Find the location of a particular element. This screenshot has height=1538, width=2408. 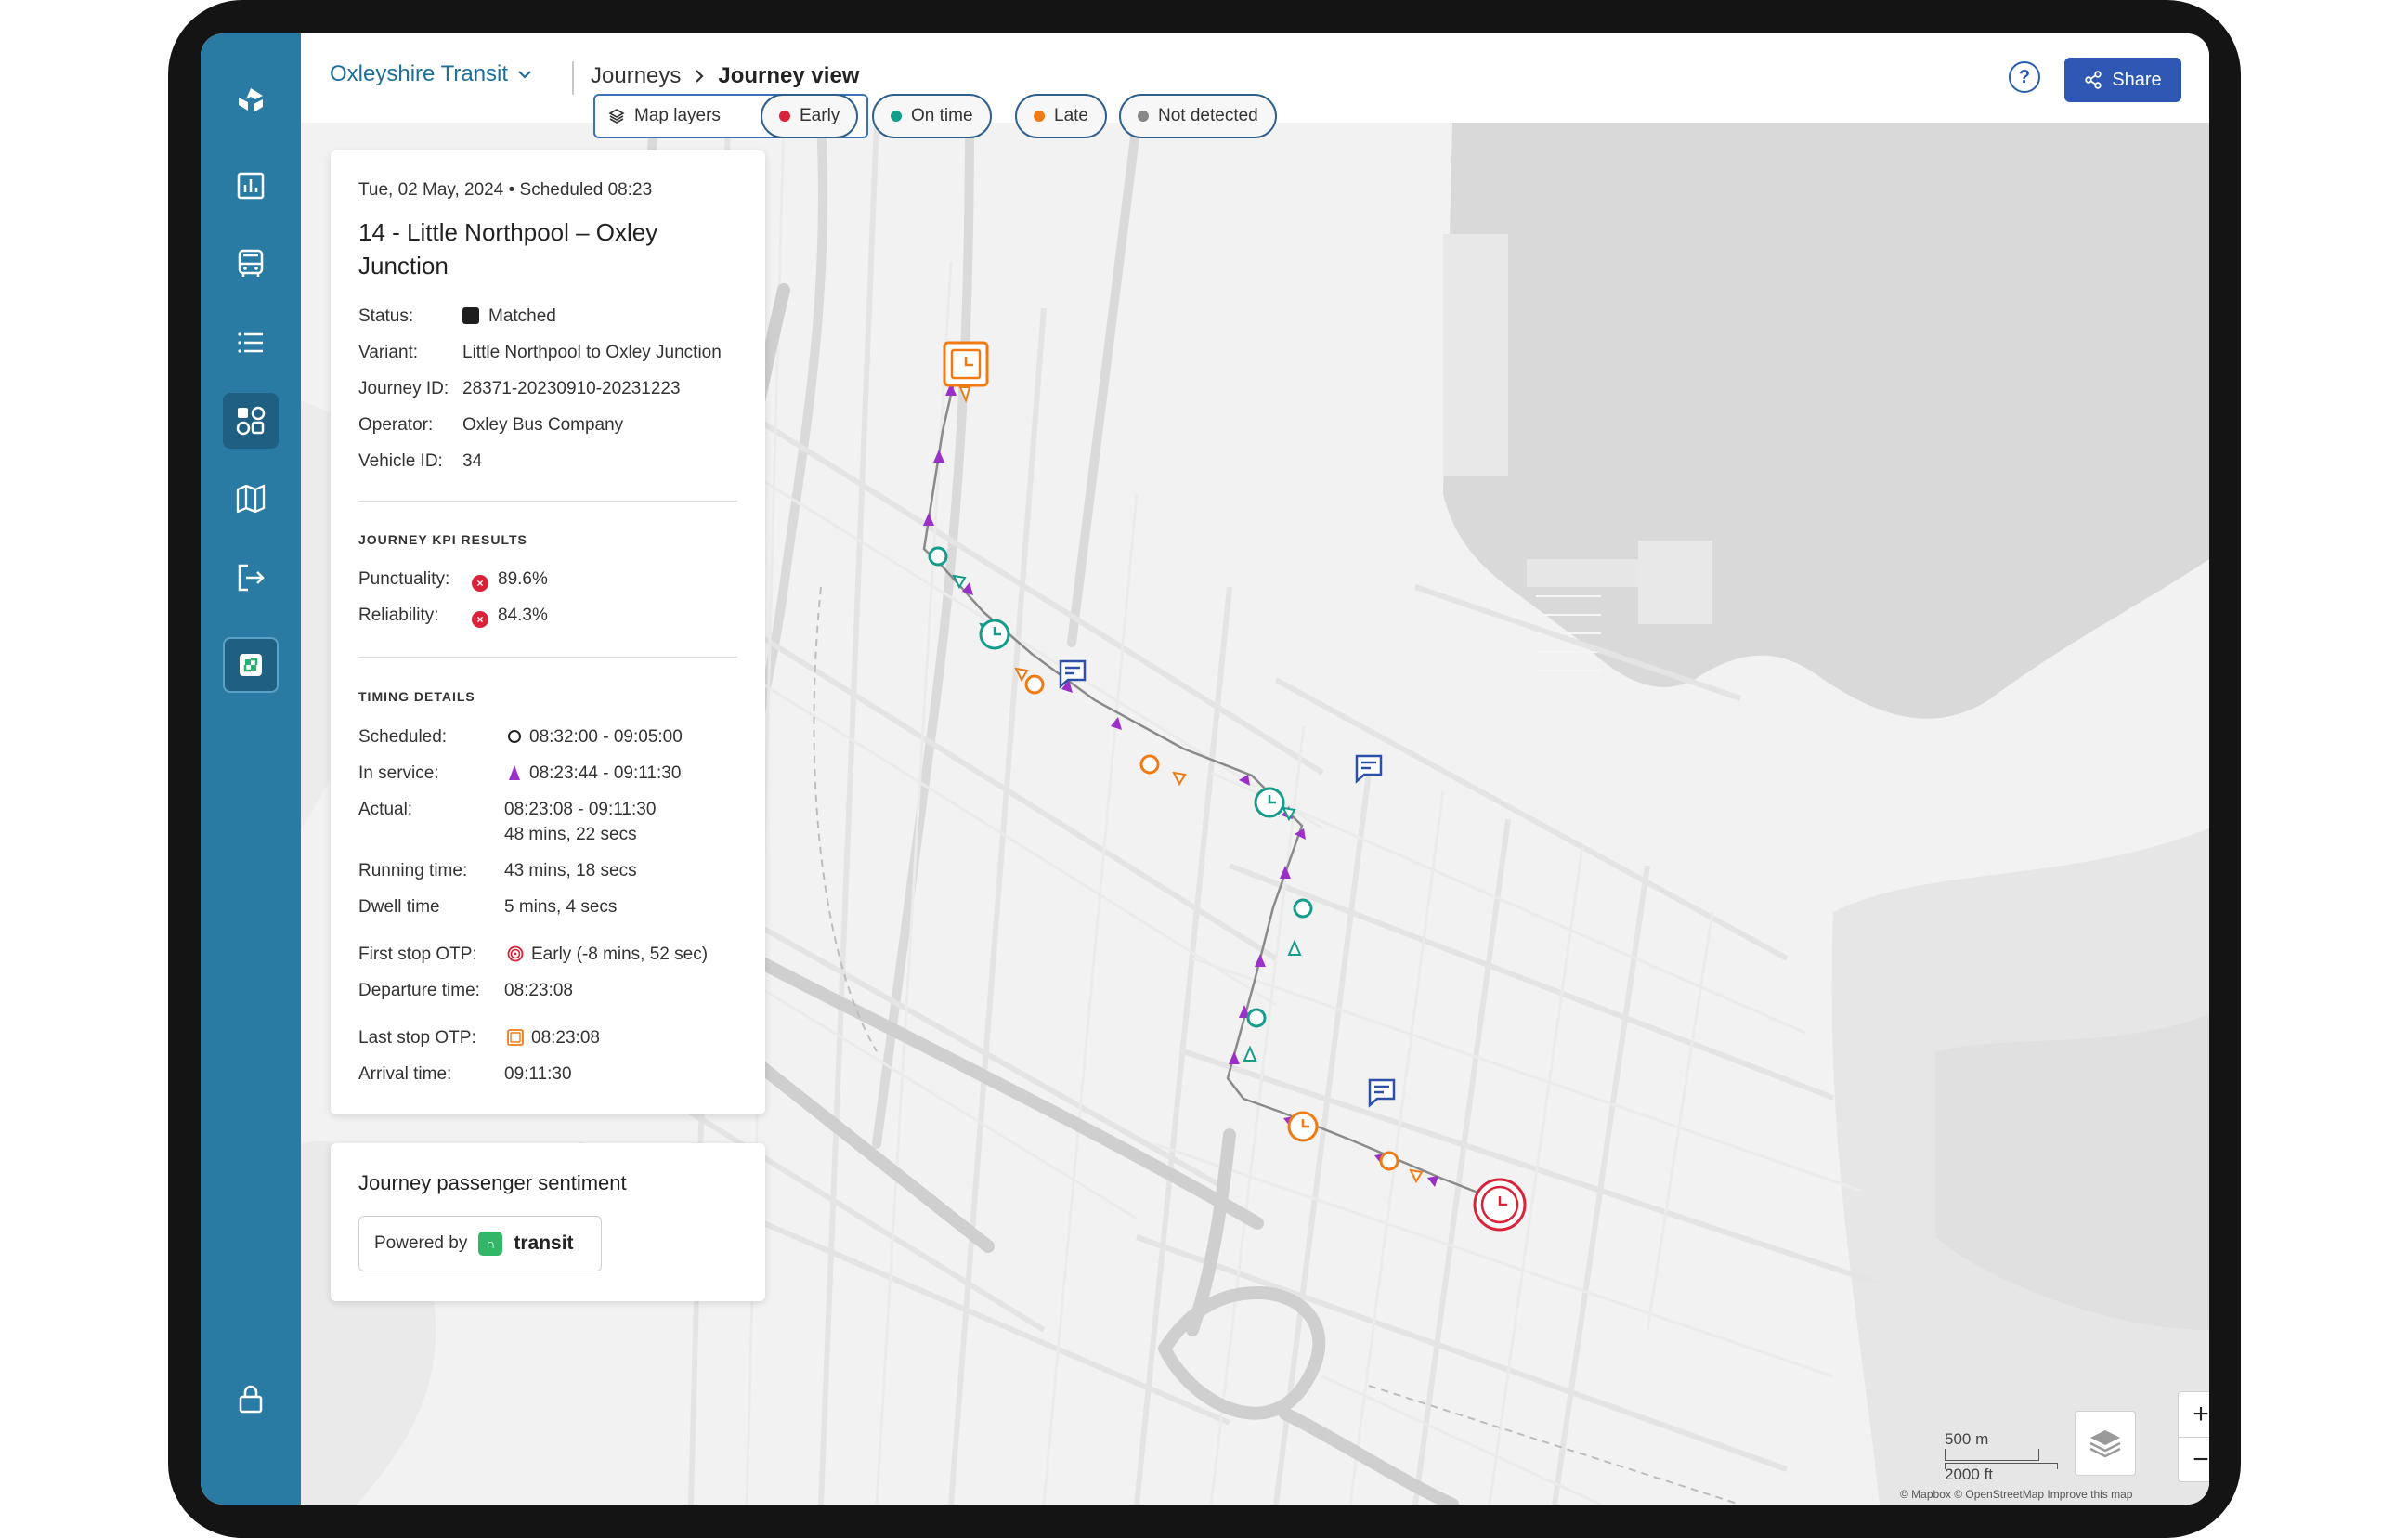

org-switcher: Oxleyshire Transit is located at coordinates (431, 74).